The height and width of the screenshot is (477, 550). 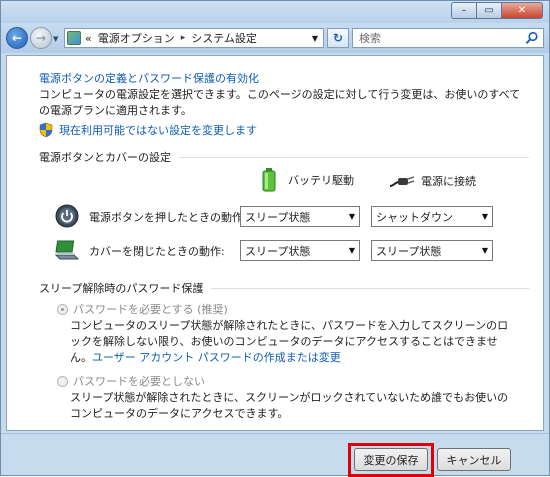 What do you see at coordinates (522, 10) in the screenshot?
I see `close-button: ✕` at bounding box center [522, 10].